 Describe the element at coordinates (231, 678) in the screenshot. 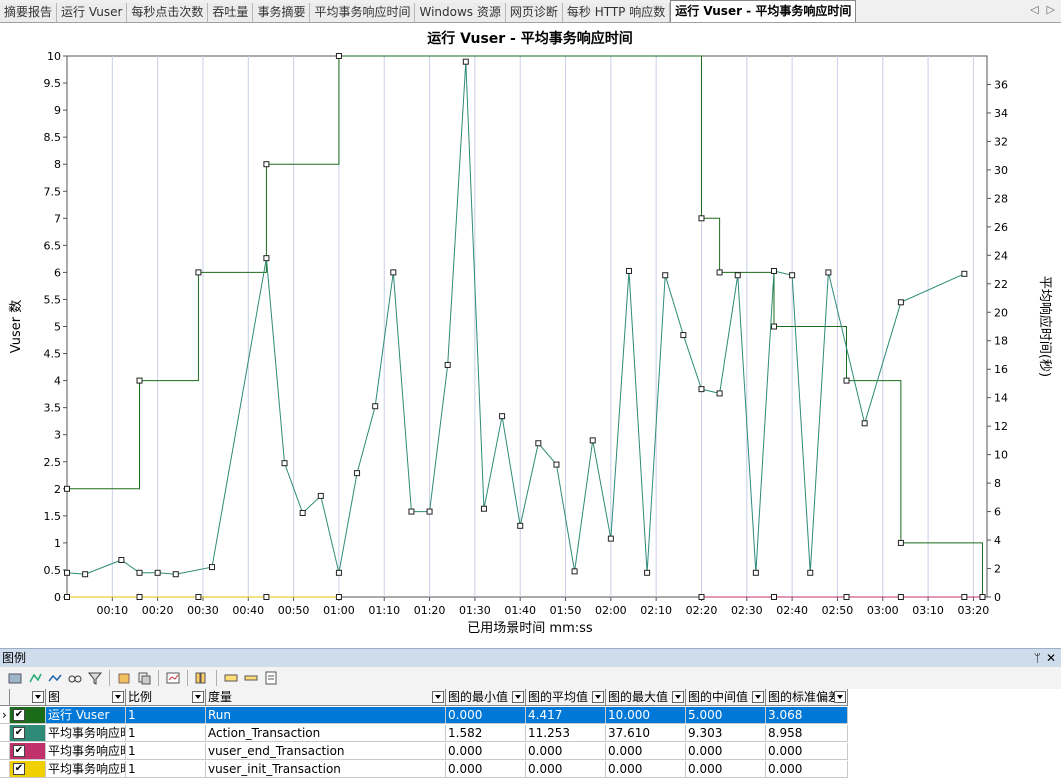

I see `scale-up-icon` at that location.